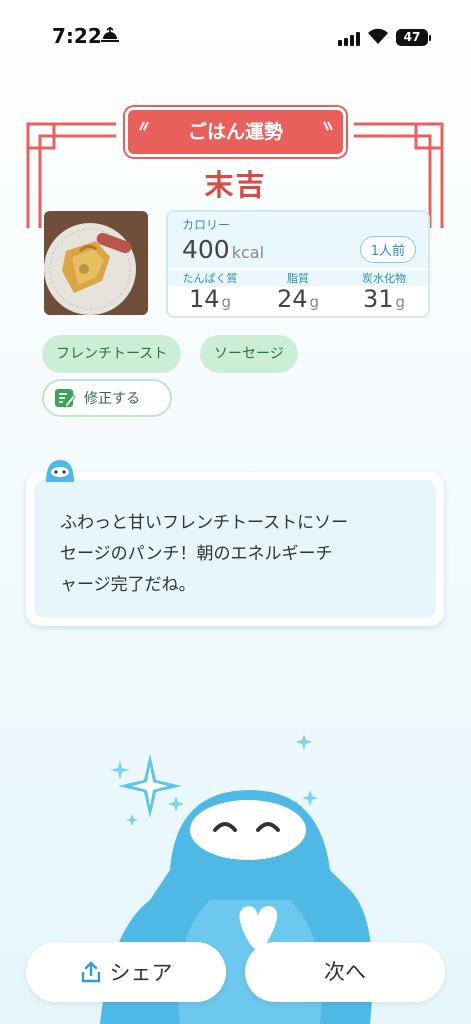  I want to click on food-tag-sausage: ソーセージ, so click(249, 354).